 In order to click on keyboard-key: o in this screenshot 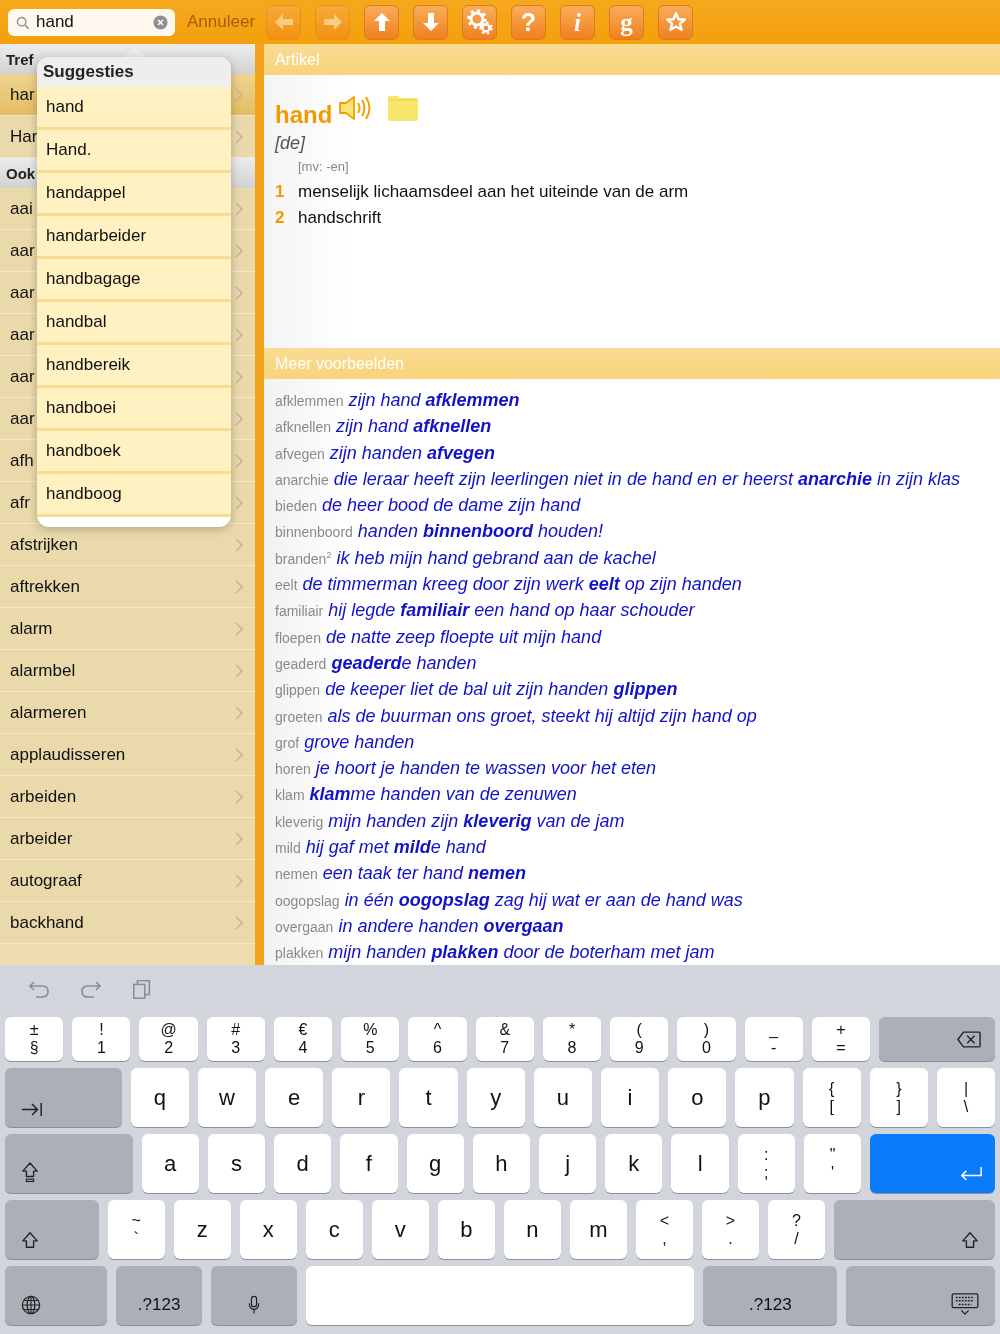, I will do `click(697, 1097)`.